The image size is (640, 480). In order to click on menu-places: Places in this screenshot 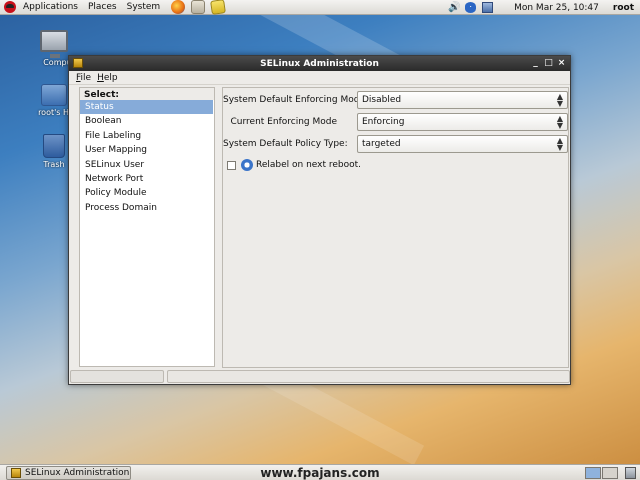, I will do `click(102, 7)`.